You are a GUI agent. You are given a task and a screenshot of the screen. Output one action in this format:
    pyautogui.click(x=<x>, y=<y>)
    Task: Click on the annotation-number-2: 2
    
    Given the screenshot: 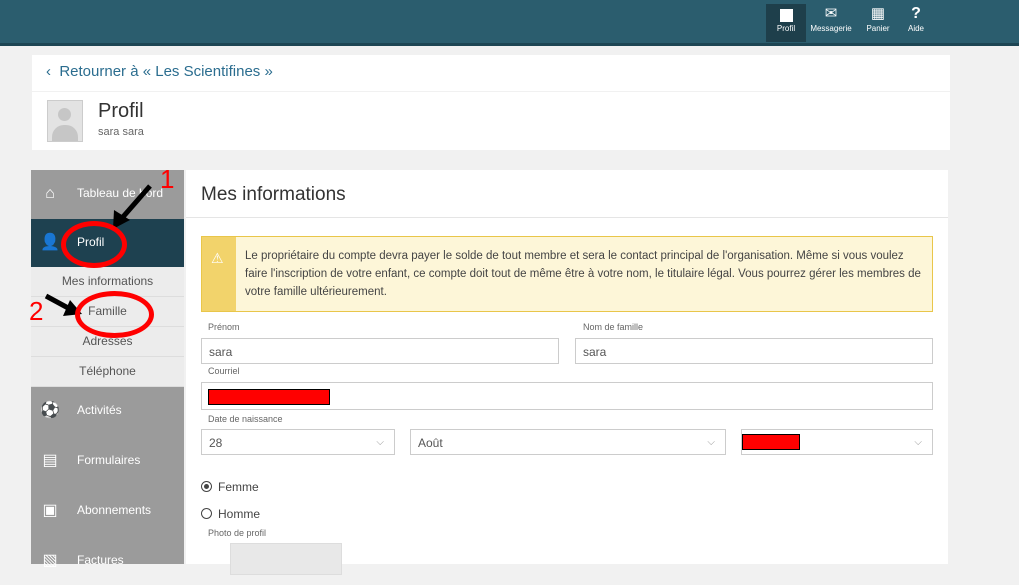 What is the action you would take?
    pyautogui.click(x=36, y=311)
    